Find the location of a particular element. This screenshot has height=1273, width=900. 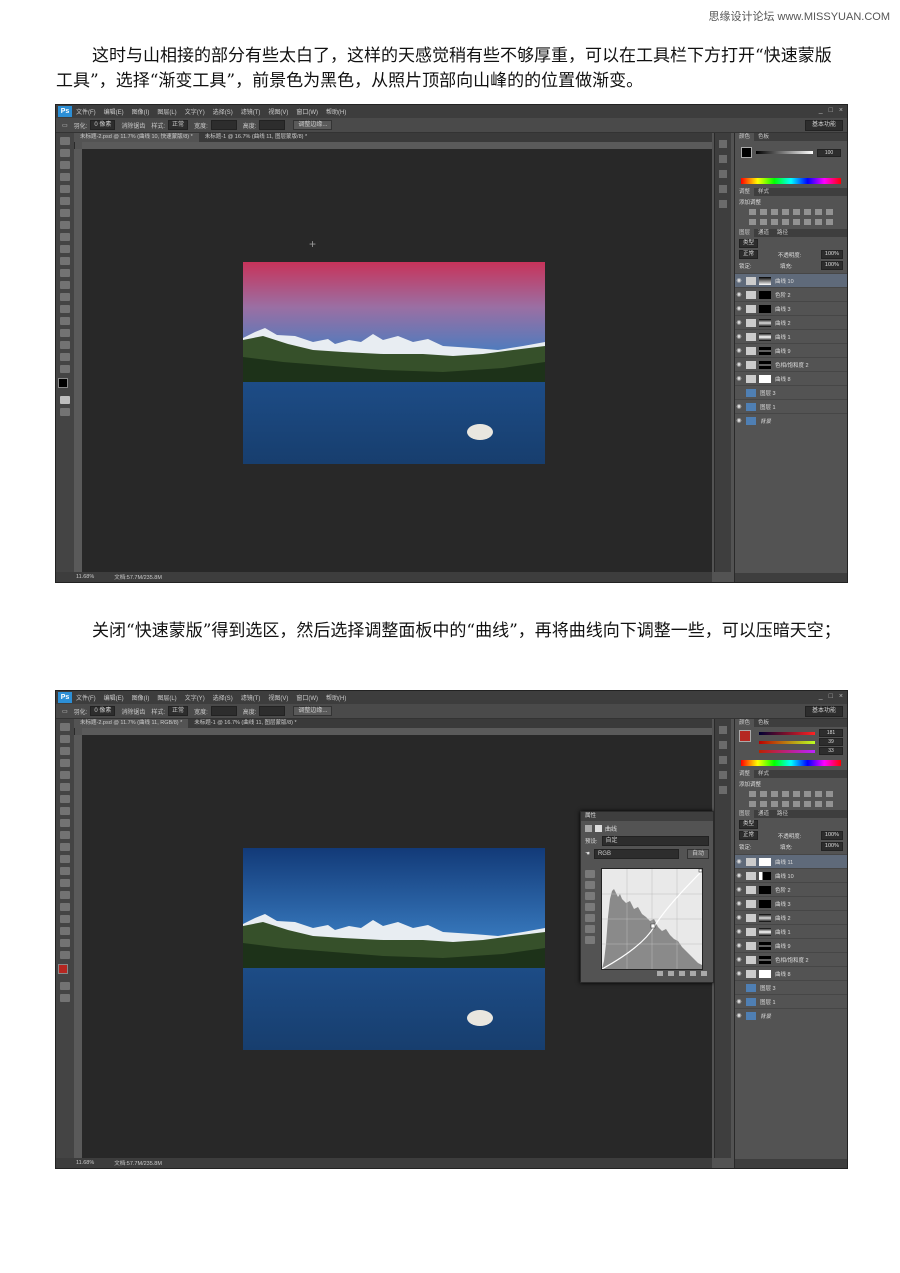

layer-row: ◉ 曲线 2 is located at coordinates (791, 322).